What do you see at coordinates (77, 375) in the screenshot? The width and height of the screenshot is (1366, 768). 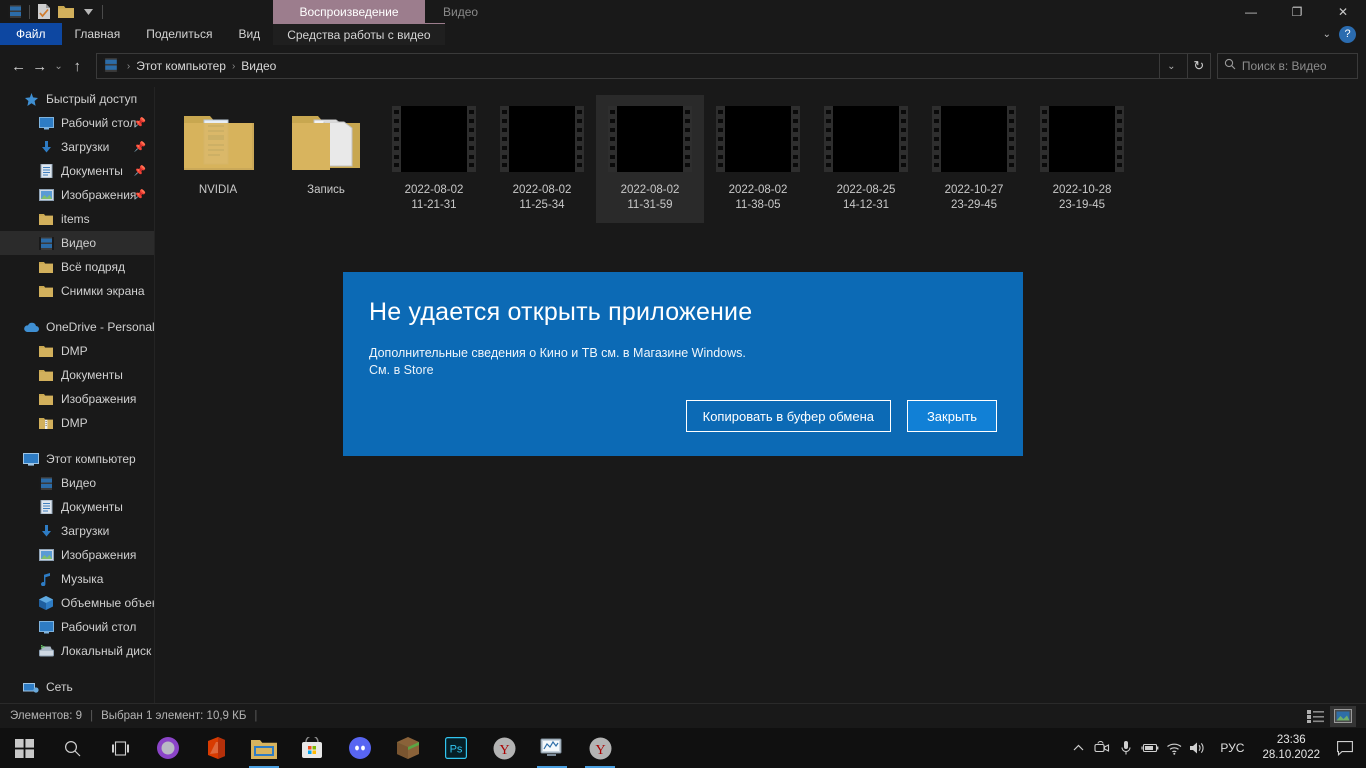 I see `sidebar-item-onedrive-documents: Документы` at bounding box center [77, 375].